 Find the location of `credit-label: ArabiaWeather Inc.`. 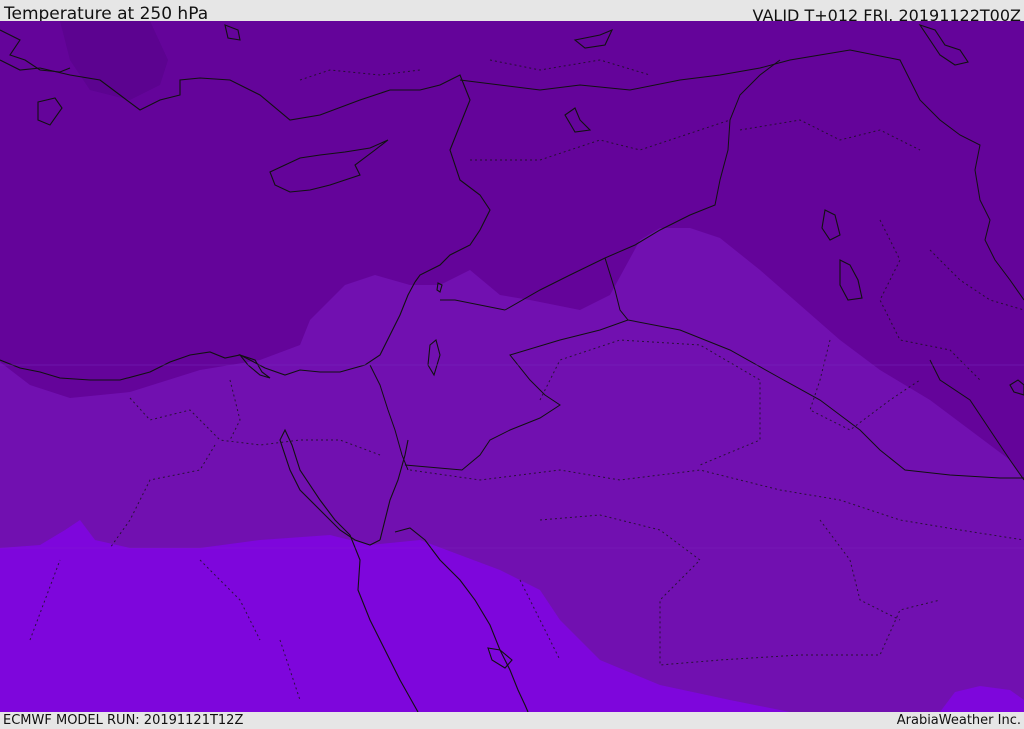

credit-label: ArabiaWeather Inc. is located at coordinates (958, 720).